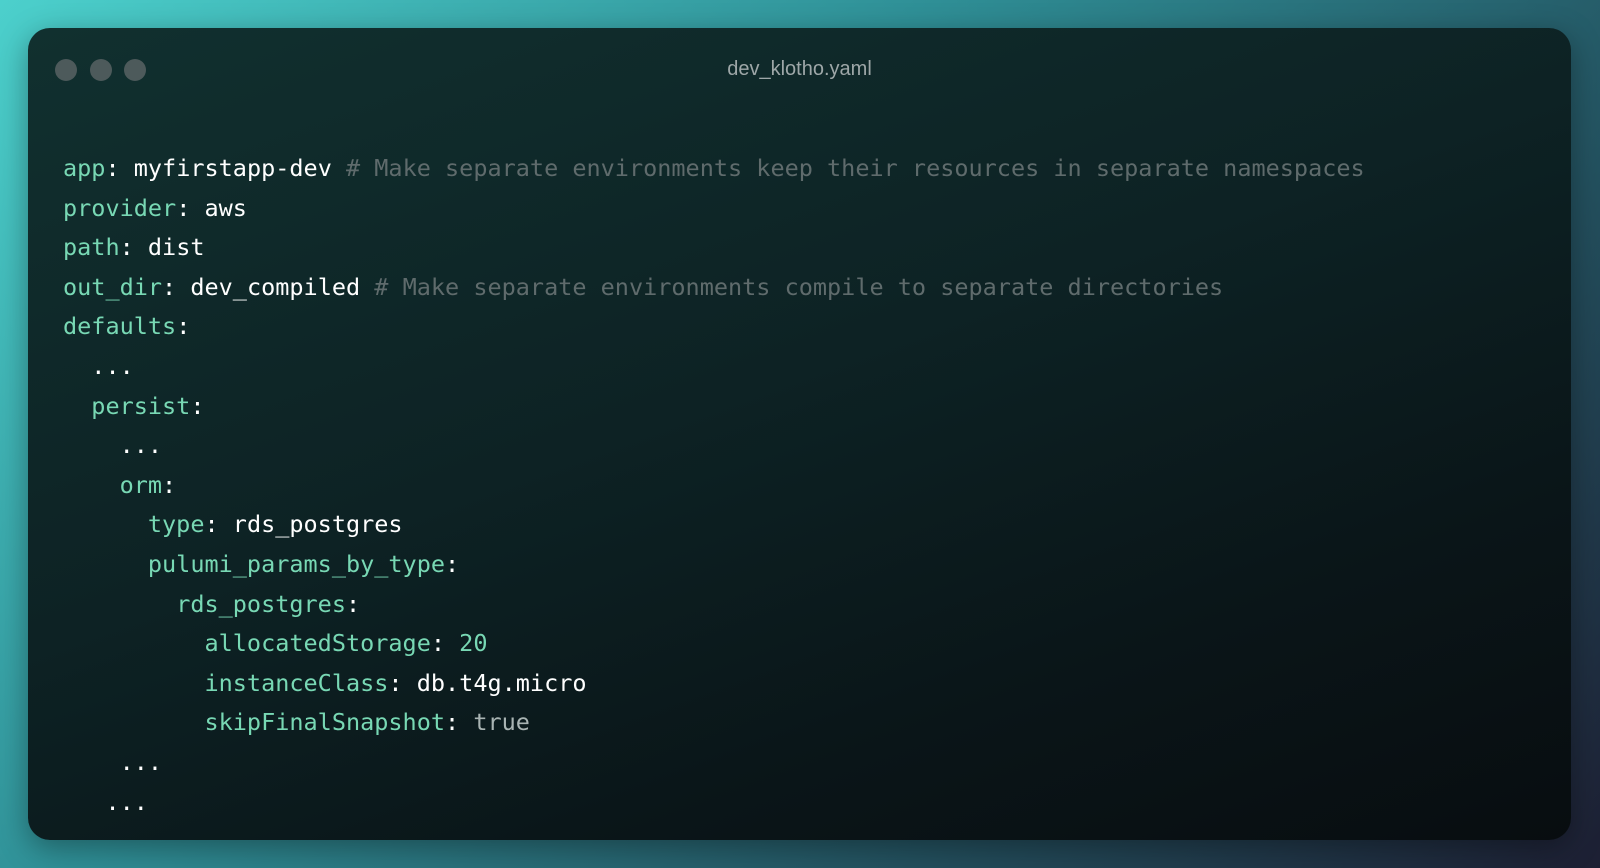 The image size is (1600, 868). What do you see at coordinates (714, 248) in the screenshot?
I see `code-line: path: dist` at bounding box center [714, 248].